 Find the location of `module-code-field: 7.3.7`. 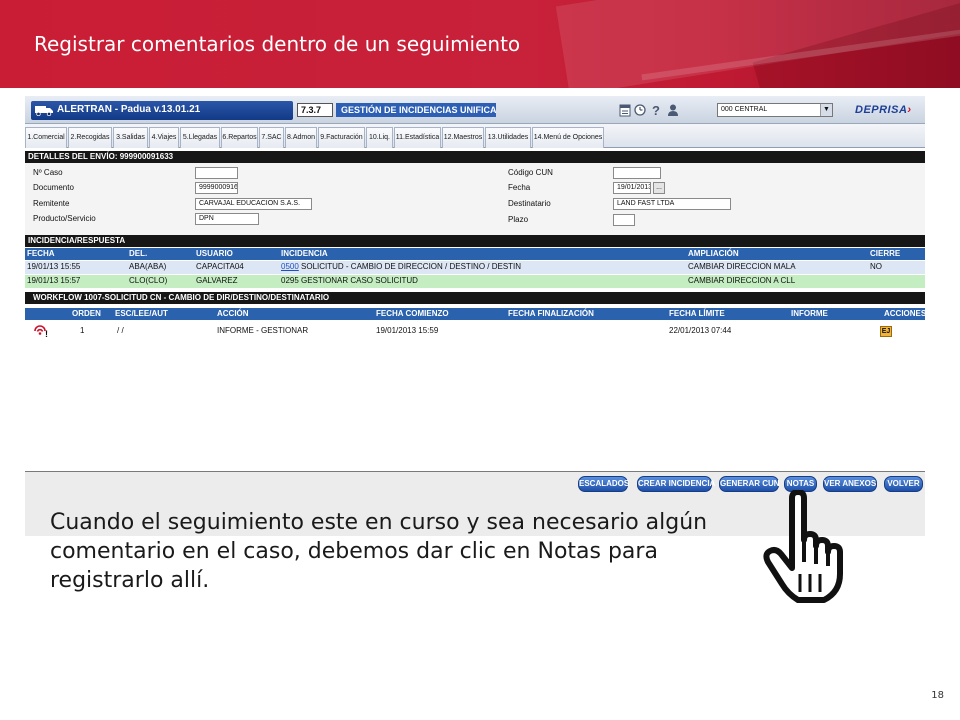

module-code-field: 7.3.7 is located at coordinates (315, 110).